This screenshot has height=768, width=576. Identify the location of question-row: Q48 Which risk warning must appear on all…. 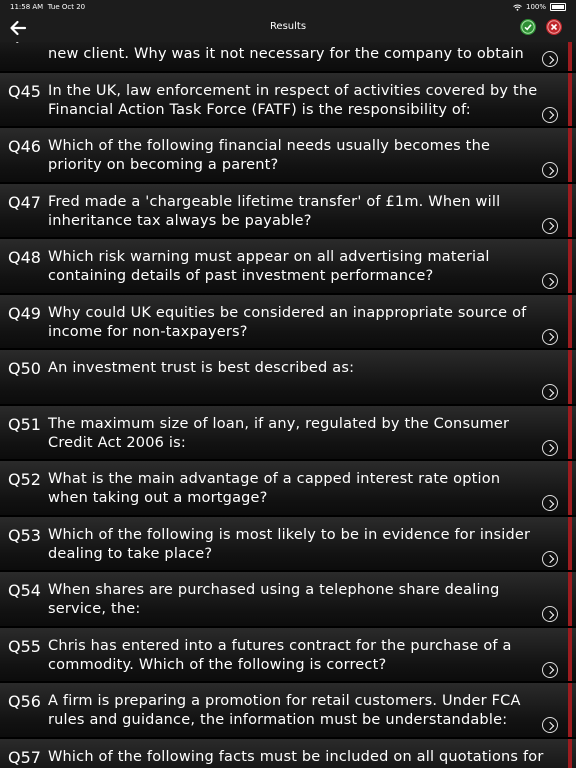
(288, 266).